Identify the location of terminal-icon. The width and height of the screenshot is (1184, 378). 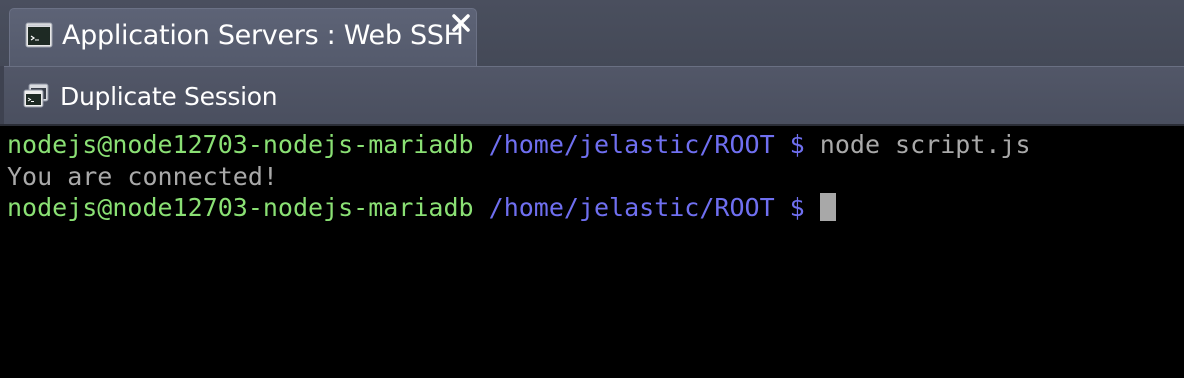
(39, 35).